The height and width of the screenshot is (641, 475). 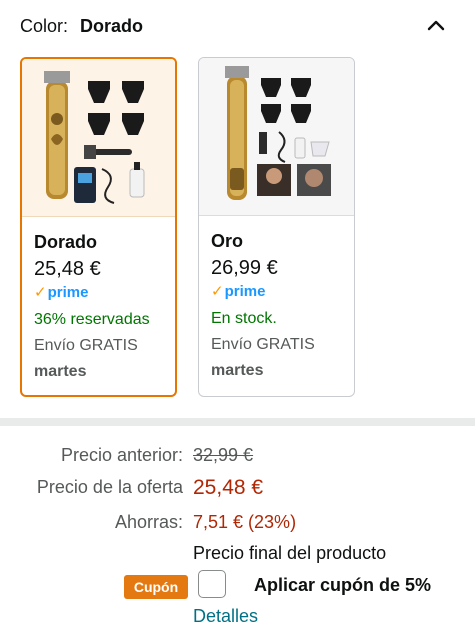 I want to click on savings-row: Ahorras: 7,51 € (23%), so click(x=237, y=525).